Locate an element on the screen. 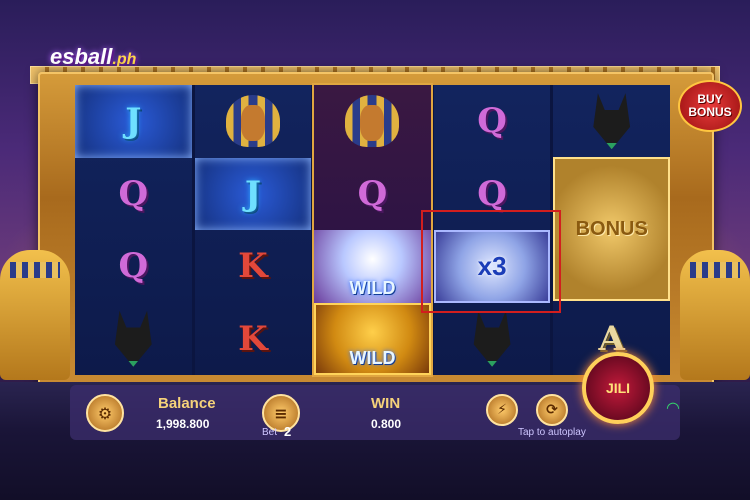 The width and height of the screenshot is (750, 500). buy-bonus-button: BUY BONUS is located at coordinates (710, 106).